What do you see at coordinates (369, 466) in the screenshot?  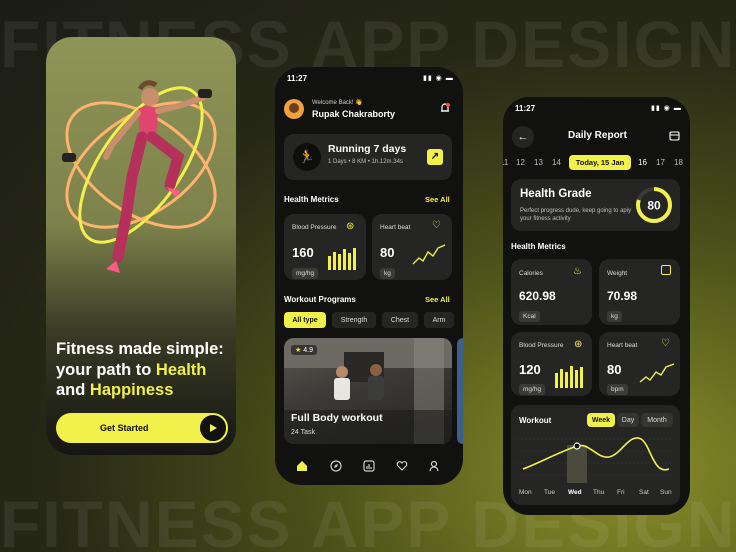 I see `chart-icon` at bounding box center [369, 466].